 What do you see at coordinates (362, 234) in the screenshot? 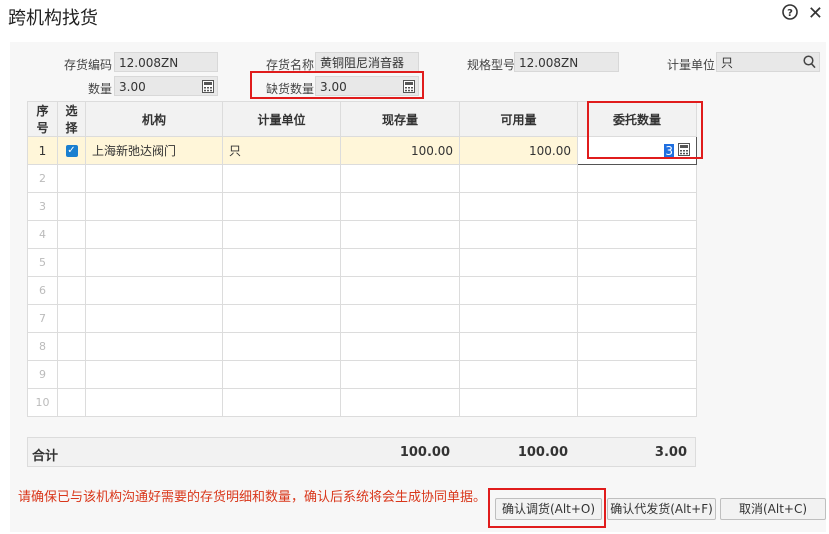
I see `table-row: 4` at bounding box center [362, 234].